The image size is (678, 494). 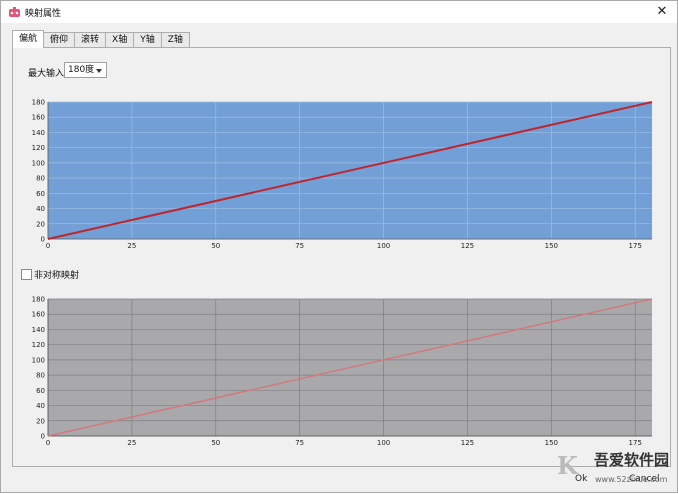 What do you see at coordinates (38, 330) in the screenshot?
I see `y-tick-label: 140` at bounding box center [38, 330].